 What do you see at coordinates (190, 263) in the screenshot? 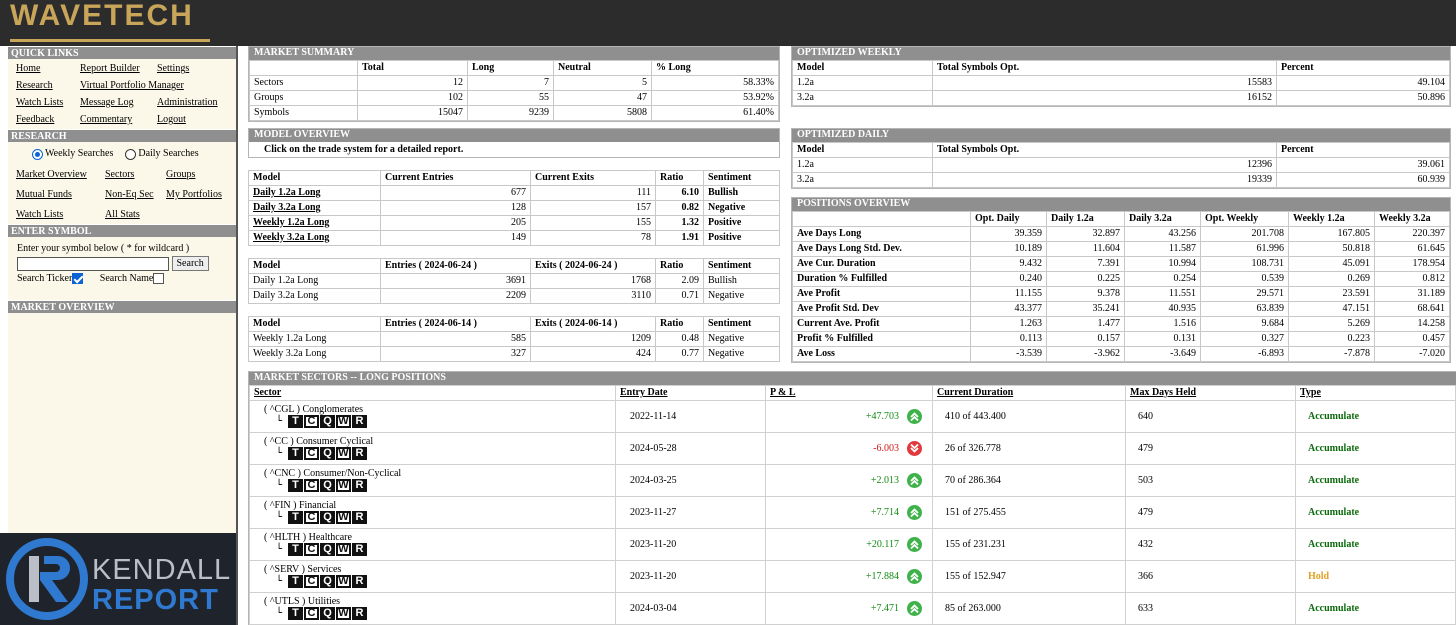
I see `search-button: Search` at bounding box center [190, 263].